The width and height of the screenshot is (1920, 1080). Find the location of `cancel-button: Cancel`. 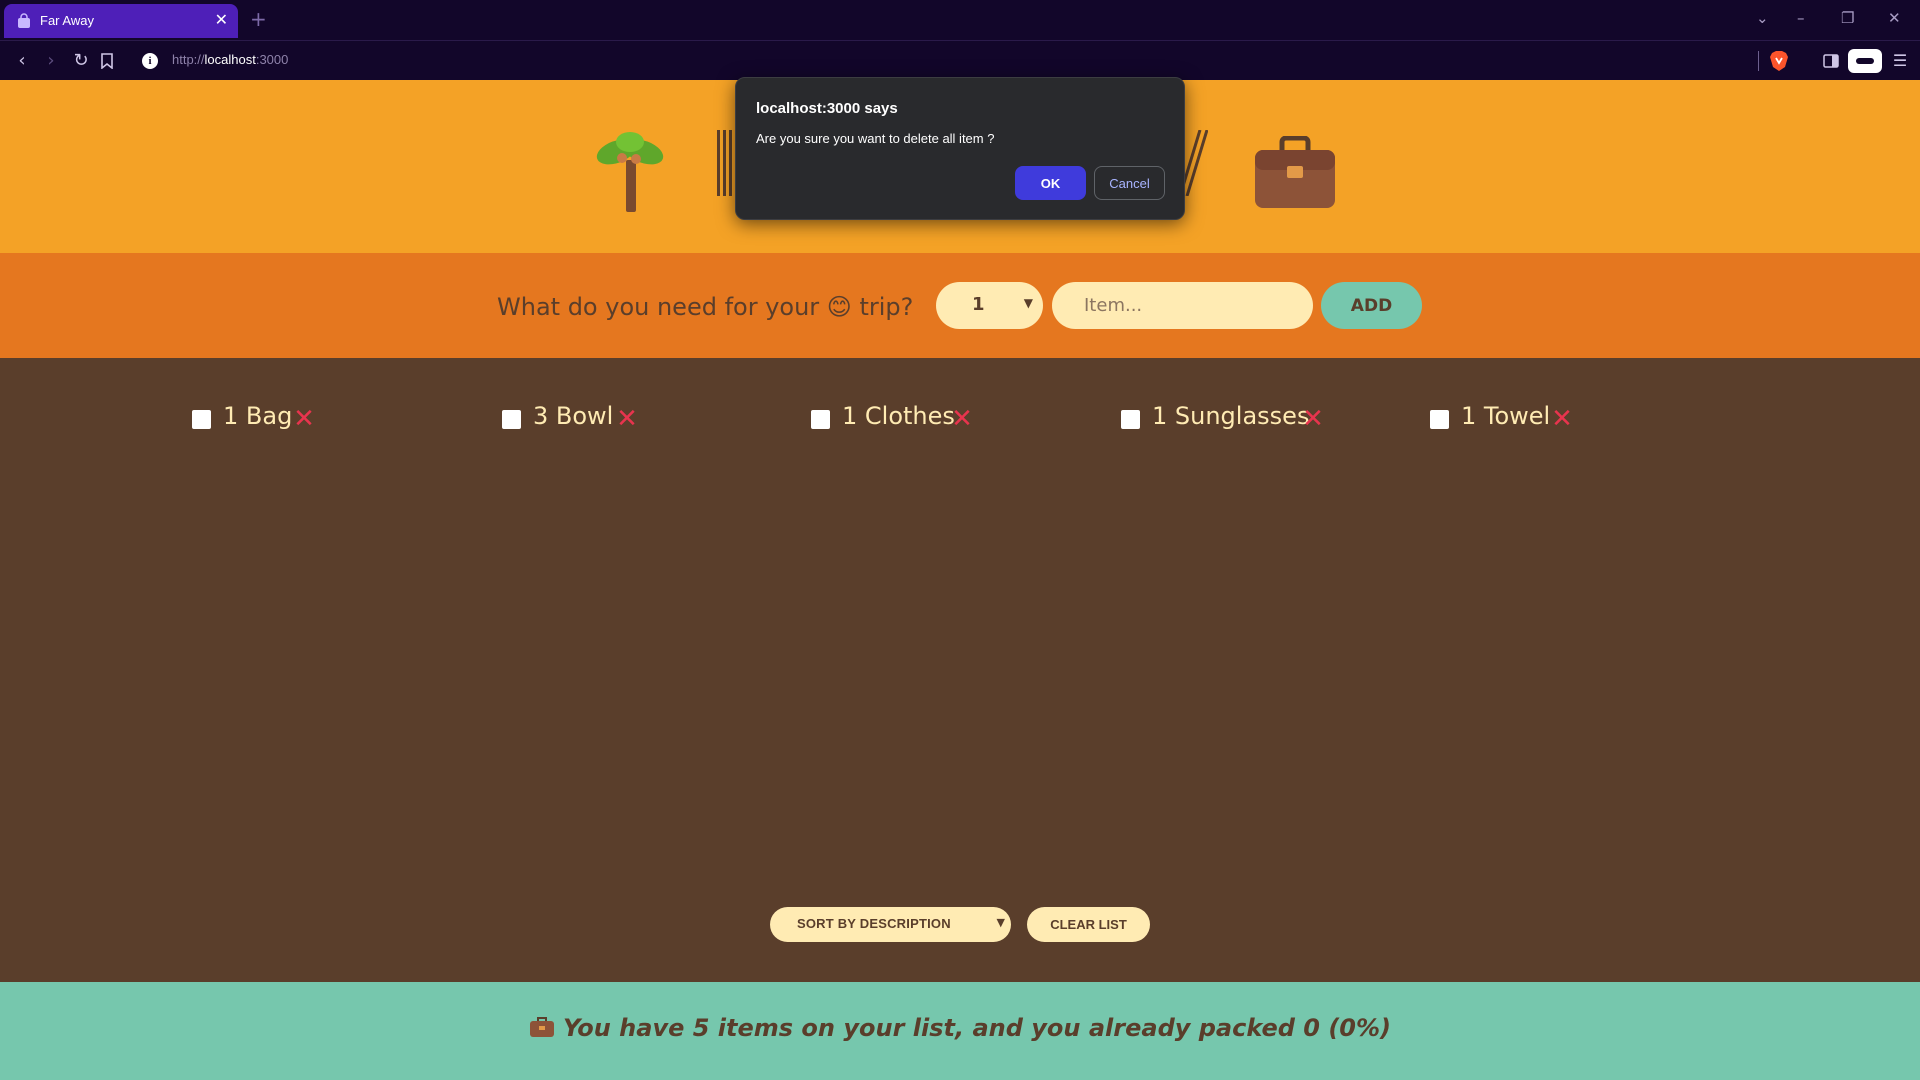

cancel-button: Cancel is located at coordinates (1129, 183).